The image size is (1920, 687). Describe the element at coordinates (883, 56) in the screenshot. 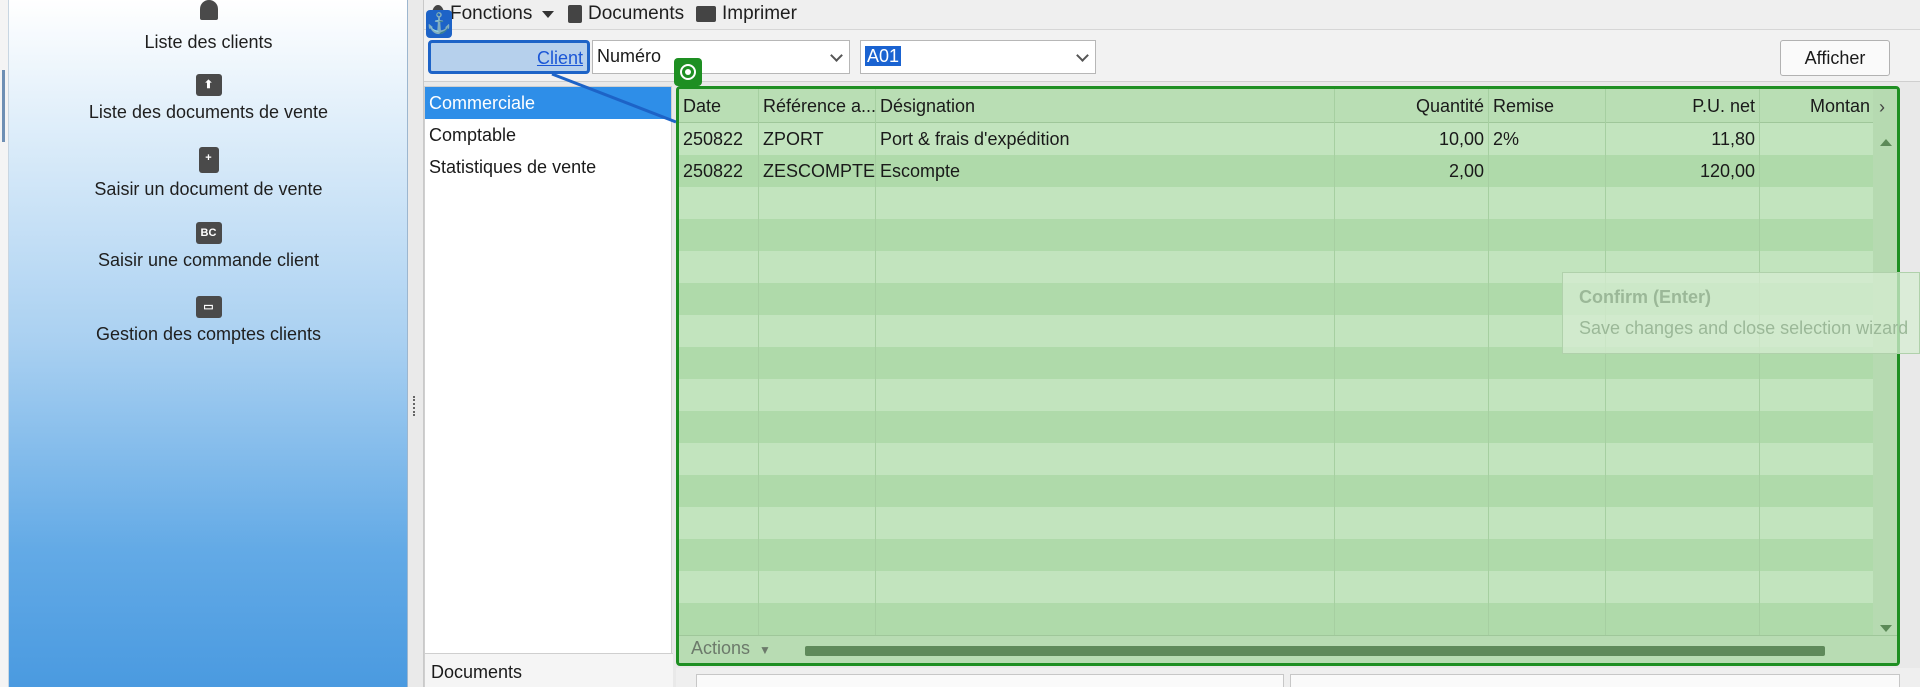

I see `search-combo-value: A01` at that location.